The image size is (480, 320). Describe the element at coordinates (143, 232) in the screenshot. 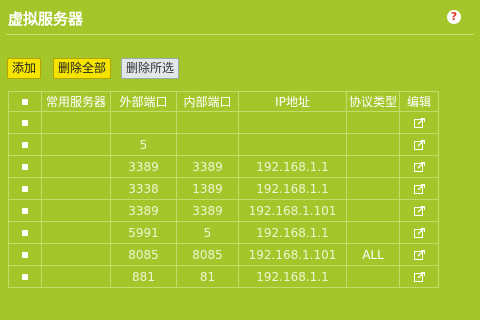

I see `cell-external-port: 5991` at that location.